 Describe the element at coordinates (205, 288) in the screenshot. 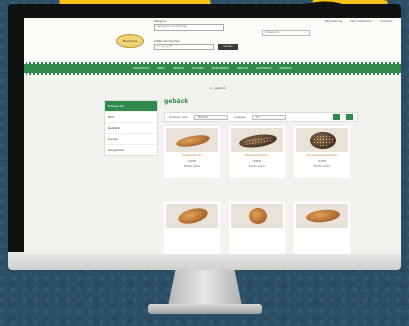

I see `monitor-stand-neck` at that location.